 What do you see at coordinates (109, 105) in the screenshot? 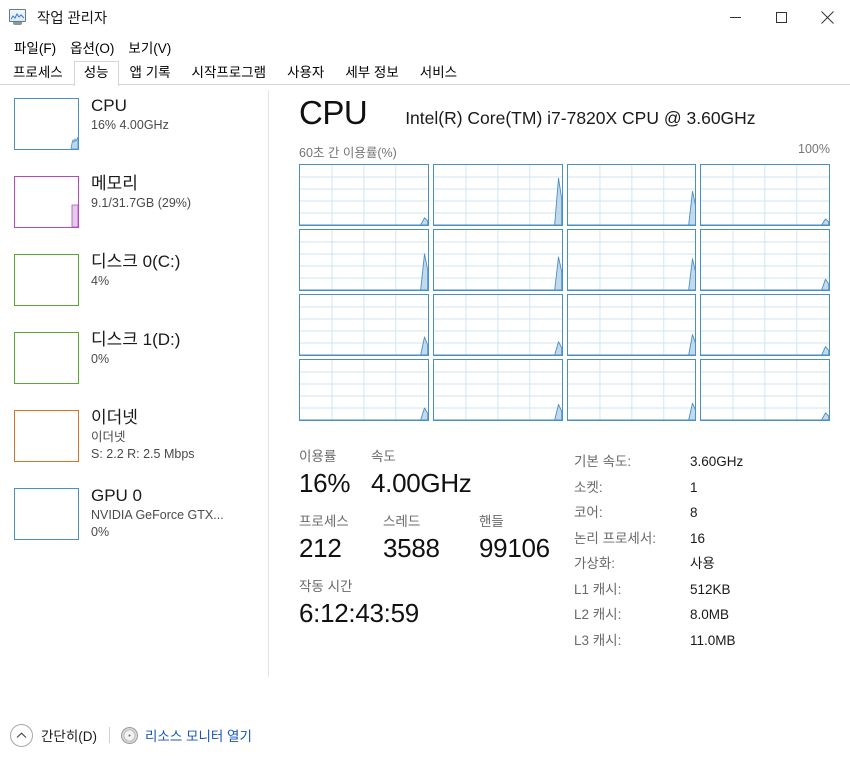
I see `sidebar-item-cpu-title: CPU` at bounding box center [109, 105].